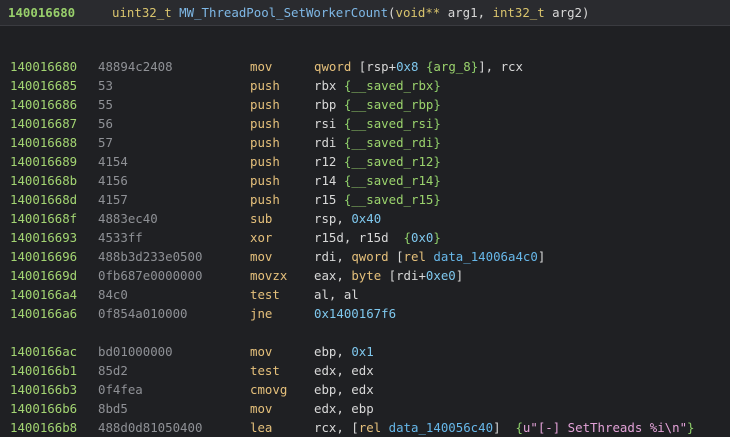  I want to click on instruction-row: 140016689 4154 push r12 {__saved_r12}, so click(365, 161).